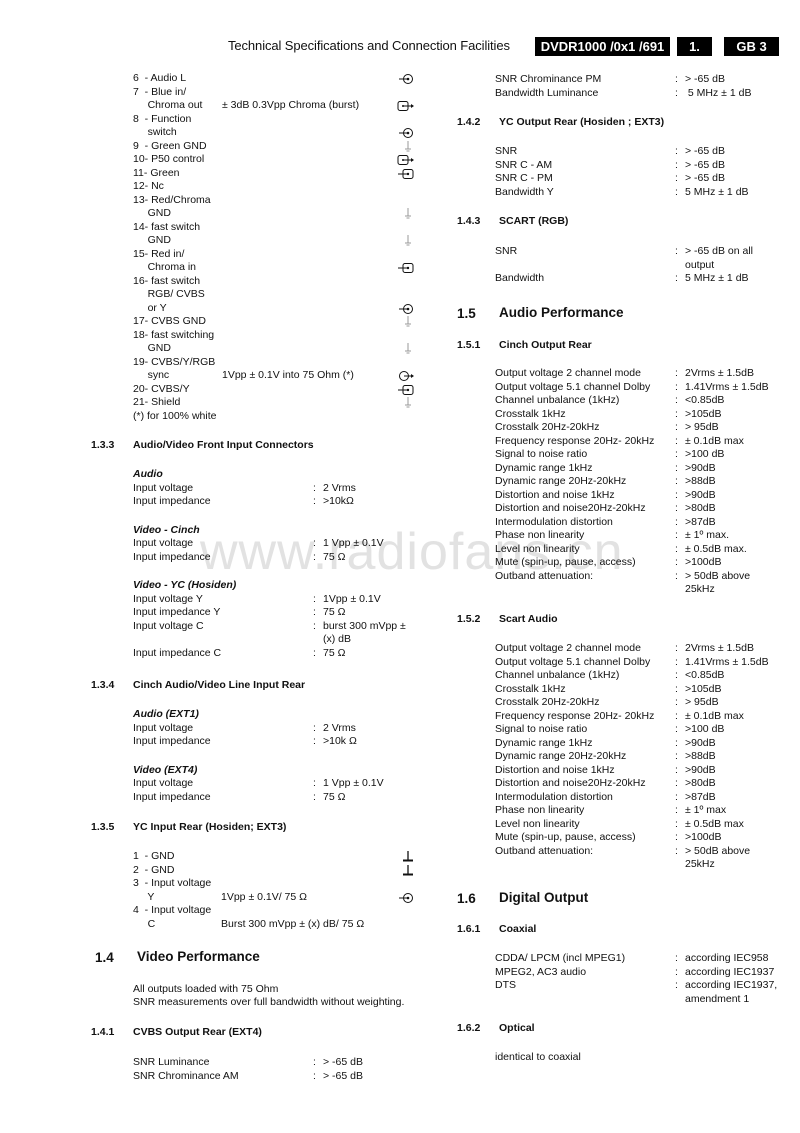  Describe the element at coordinates (731, 985) in the screenshot. I see `spec-value: according IEC1937,` at that location.